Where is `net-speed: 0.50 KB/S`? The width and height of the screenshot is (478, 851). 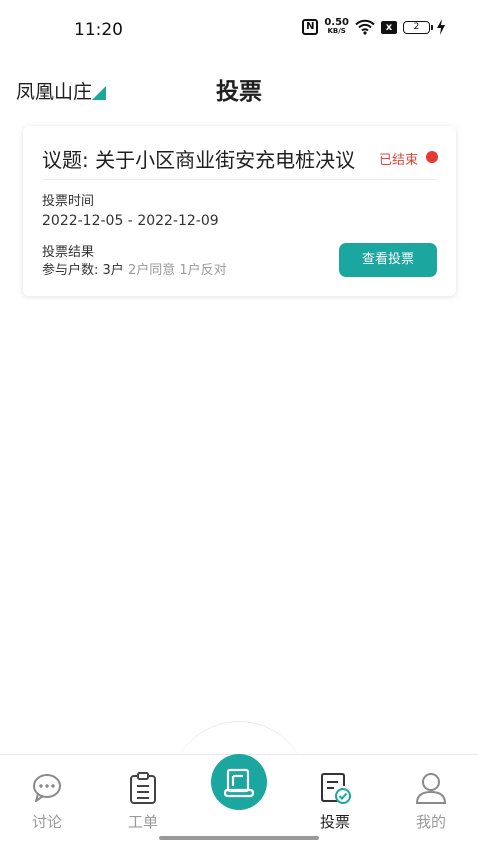
net-speed: 0.50 KB/S is located at coordinates (336, 27).